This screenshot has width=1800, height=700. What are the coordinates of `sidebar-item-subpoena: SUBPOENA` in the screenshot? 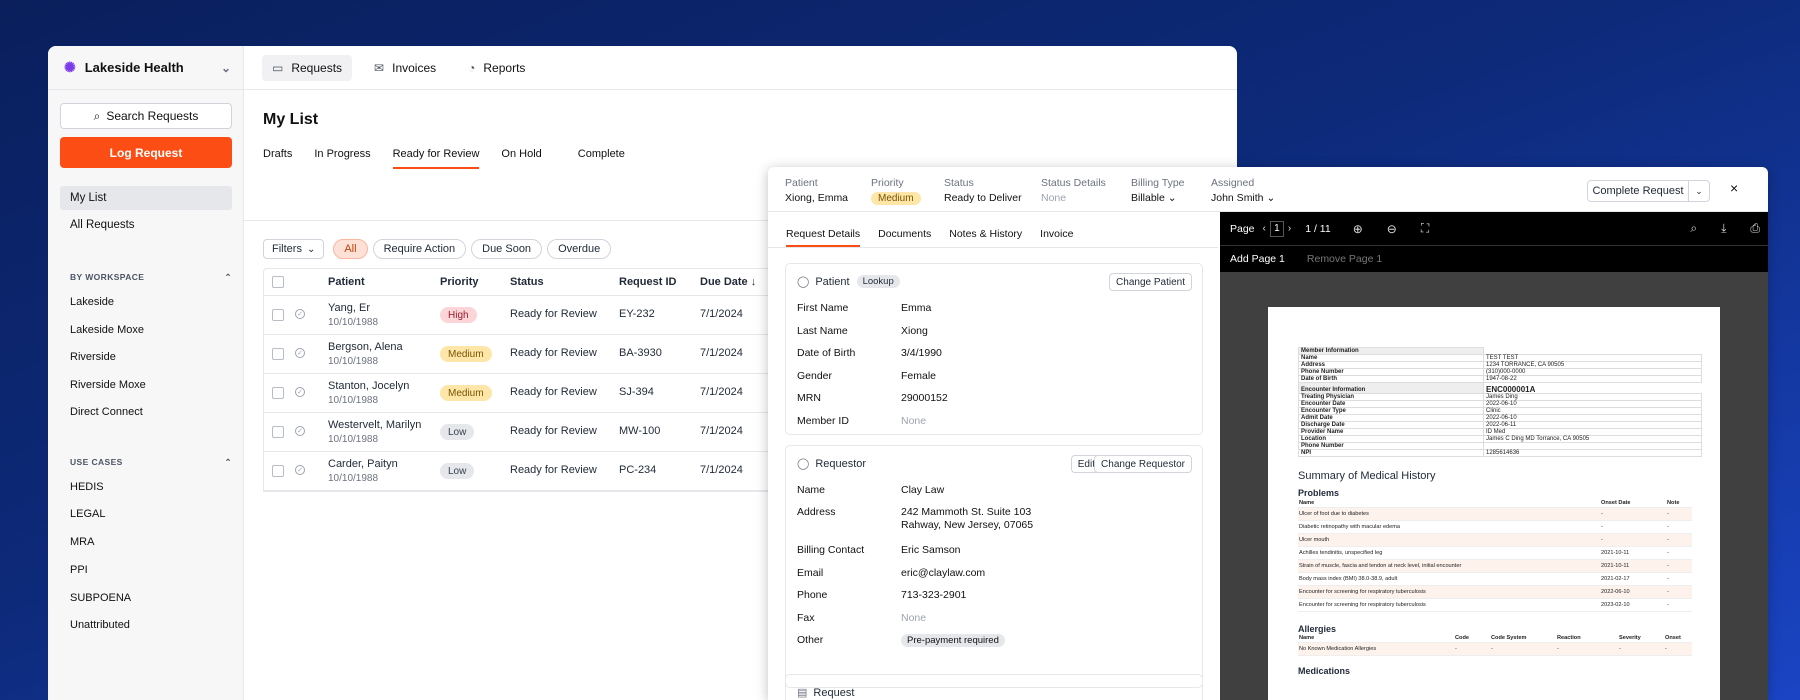 It's located at (100, 598).